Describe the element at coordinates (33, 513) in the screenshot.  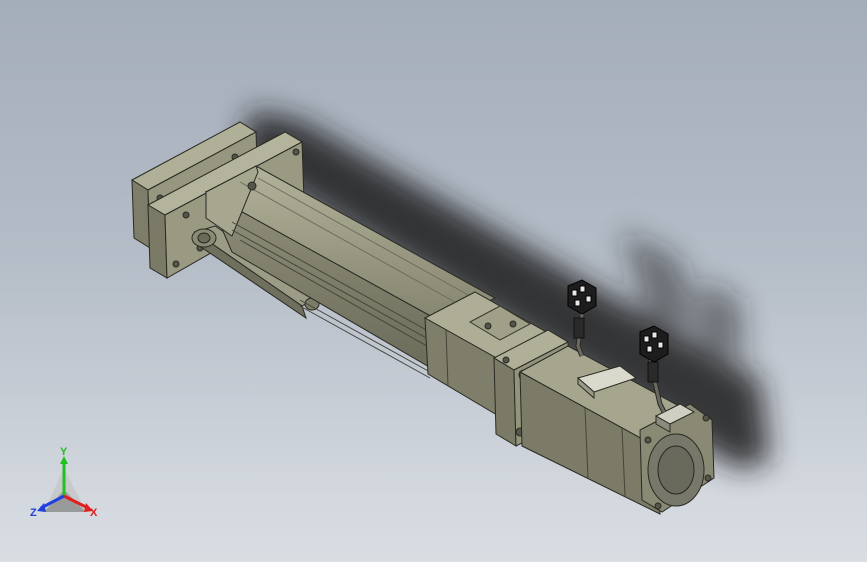
I see `z-axis-label: Z` at that location.